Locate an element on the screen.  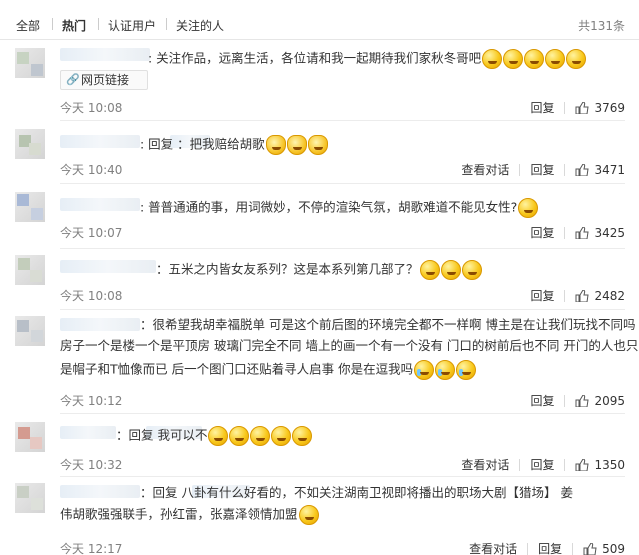
comment-item: ：五米之内皆女友系列？这是本系列第几部了？ 今天 10:08 回复 2482 is located at coordinates (319, 279).